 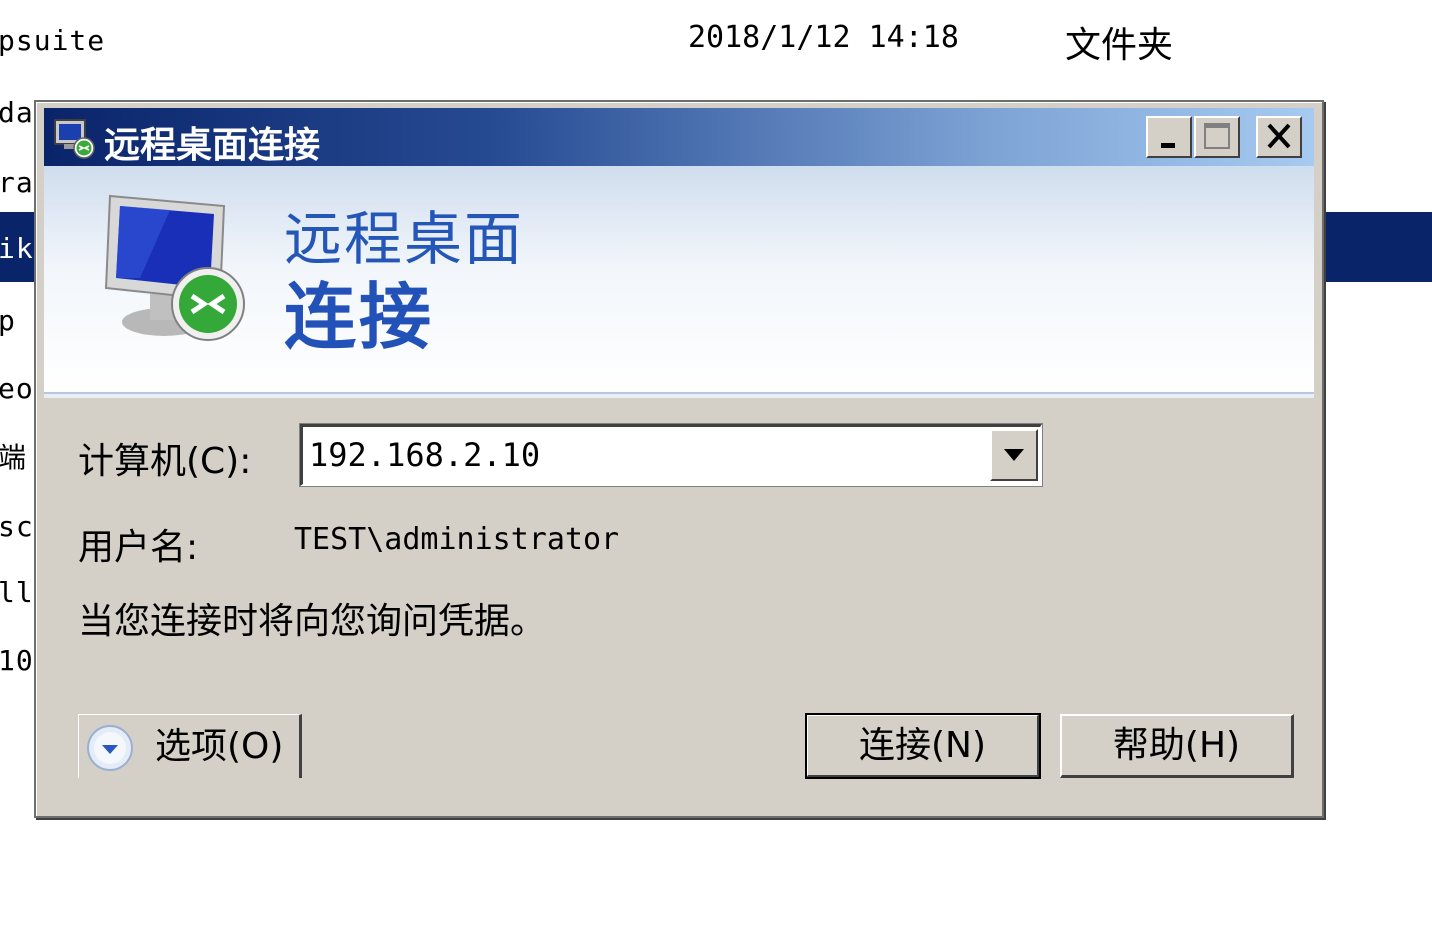 What do you see at coordinates (53, 40) in the screenshot?
I see `file-name: psuite` at bounding box center [53, 40].